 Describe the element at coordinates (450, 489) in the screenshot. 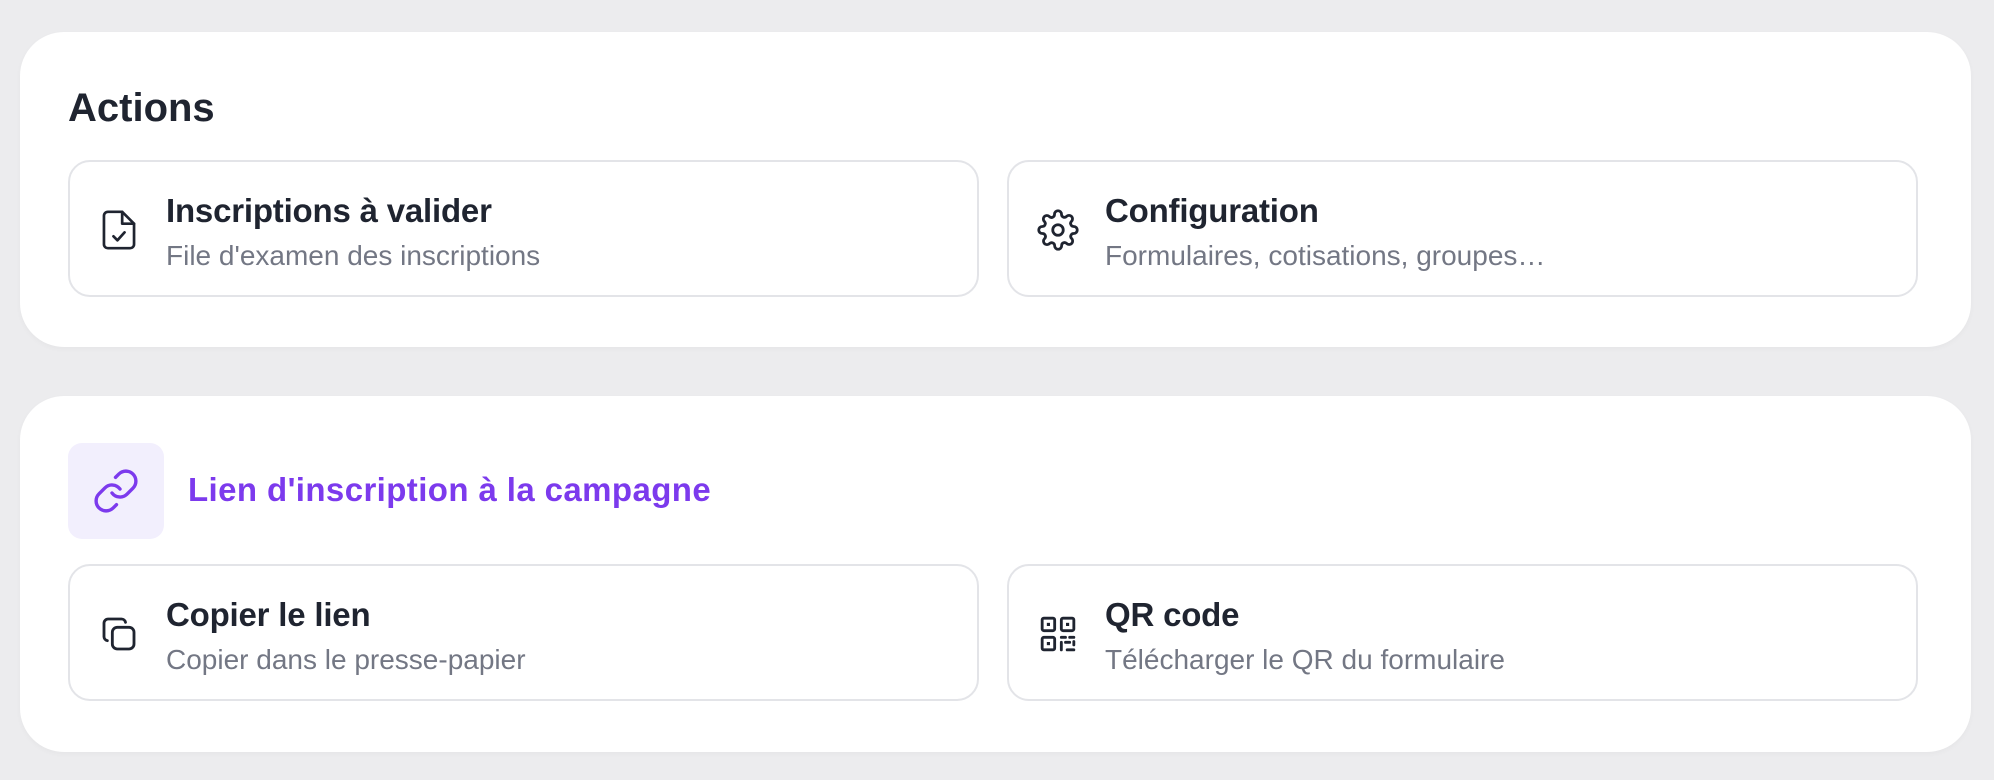

I see `campaign-link-title: Lien d'inscription à la campagne` at that location.